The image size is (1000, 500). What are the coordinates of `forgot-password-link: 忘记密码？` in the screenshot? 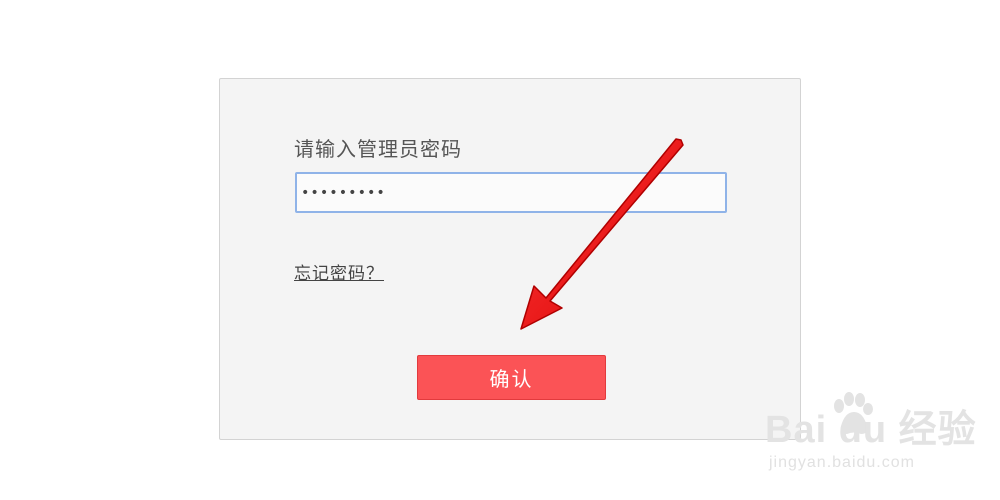 It's located at (339, 271).